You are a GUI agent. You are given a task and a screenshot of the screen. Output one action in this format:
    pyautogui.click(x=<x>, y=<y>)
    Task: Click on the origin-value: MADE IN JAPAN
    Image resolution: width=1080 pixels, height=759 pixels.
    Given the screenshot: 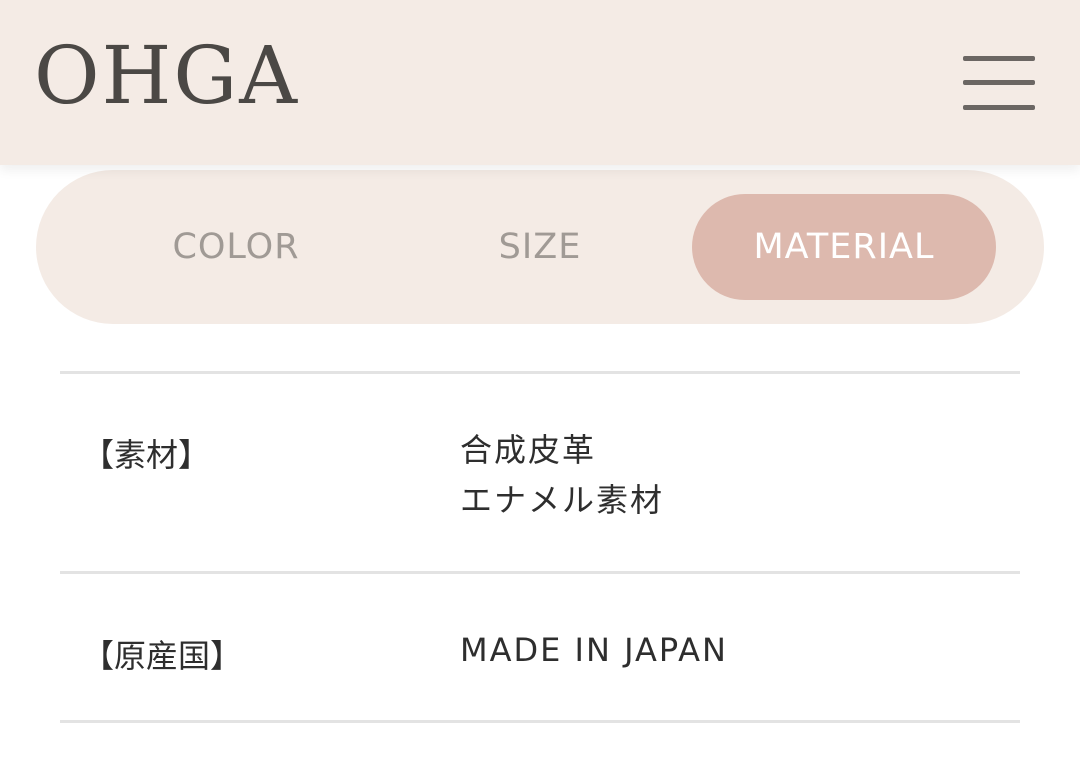 What is the action you would take?
    pyautogui.click(x=594, y=650)
    